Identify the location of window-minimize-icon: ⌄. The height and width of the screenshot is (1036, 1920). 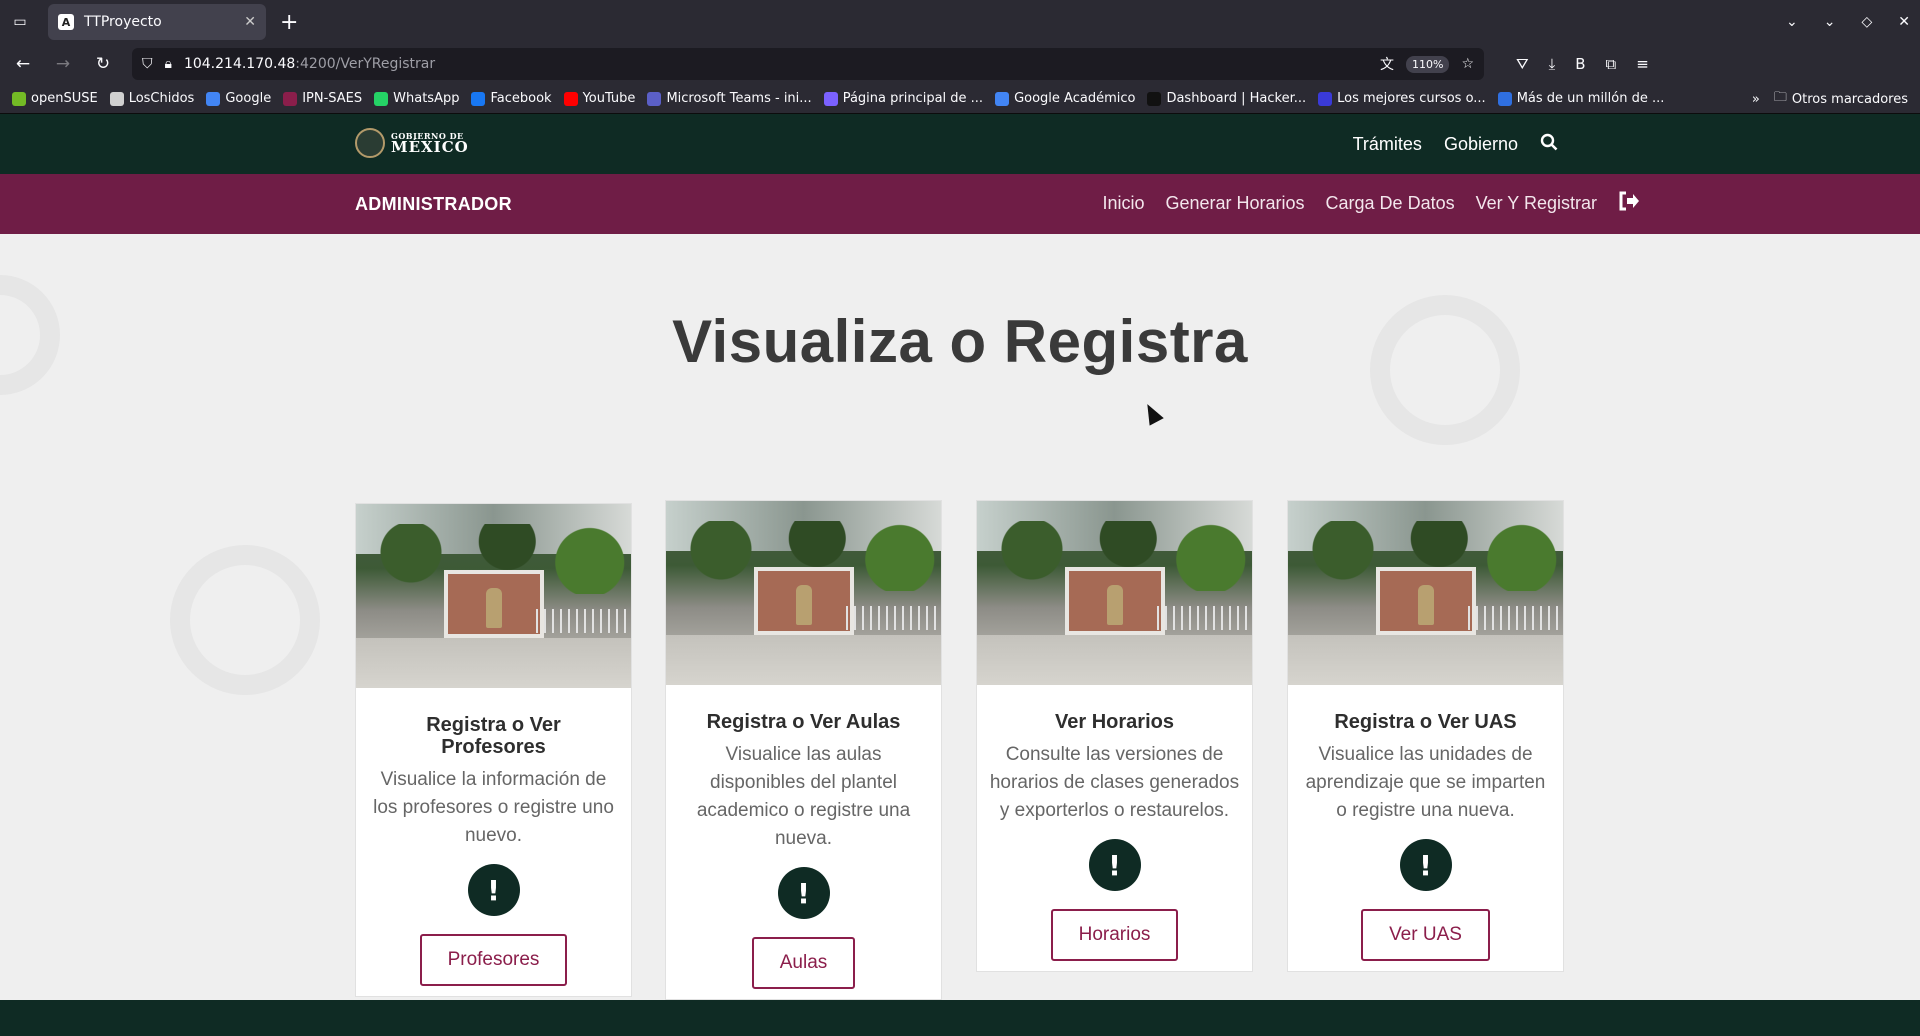
(1830, 22).